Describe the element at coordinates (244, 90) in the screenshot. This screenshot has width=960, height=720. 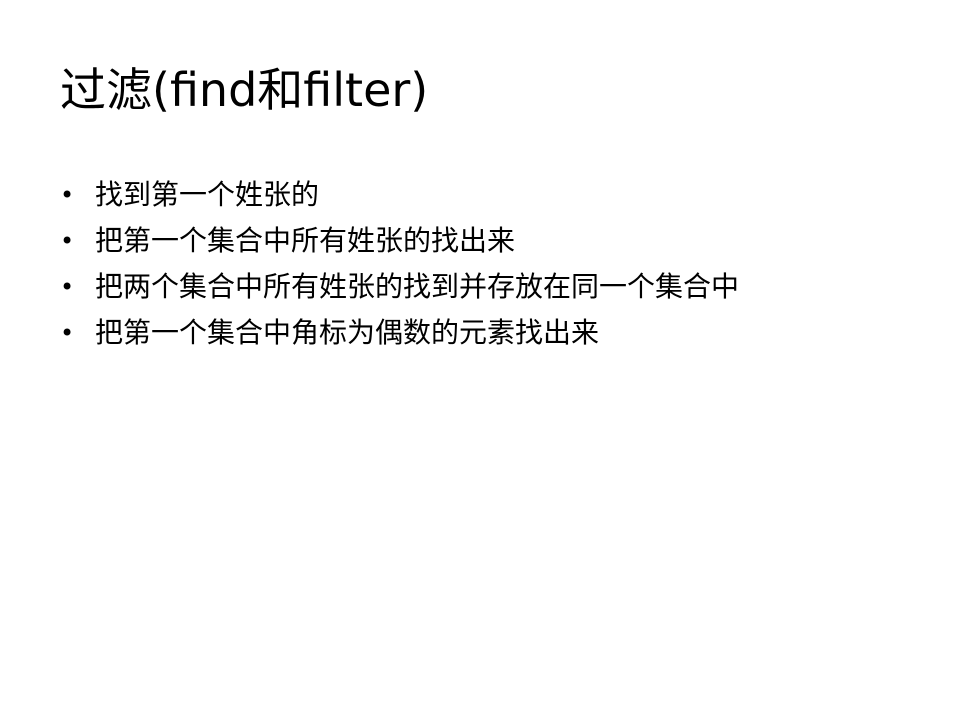
I see `slide-title: 过滤(find和filter)` at that location.